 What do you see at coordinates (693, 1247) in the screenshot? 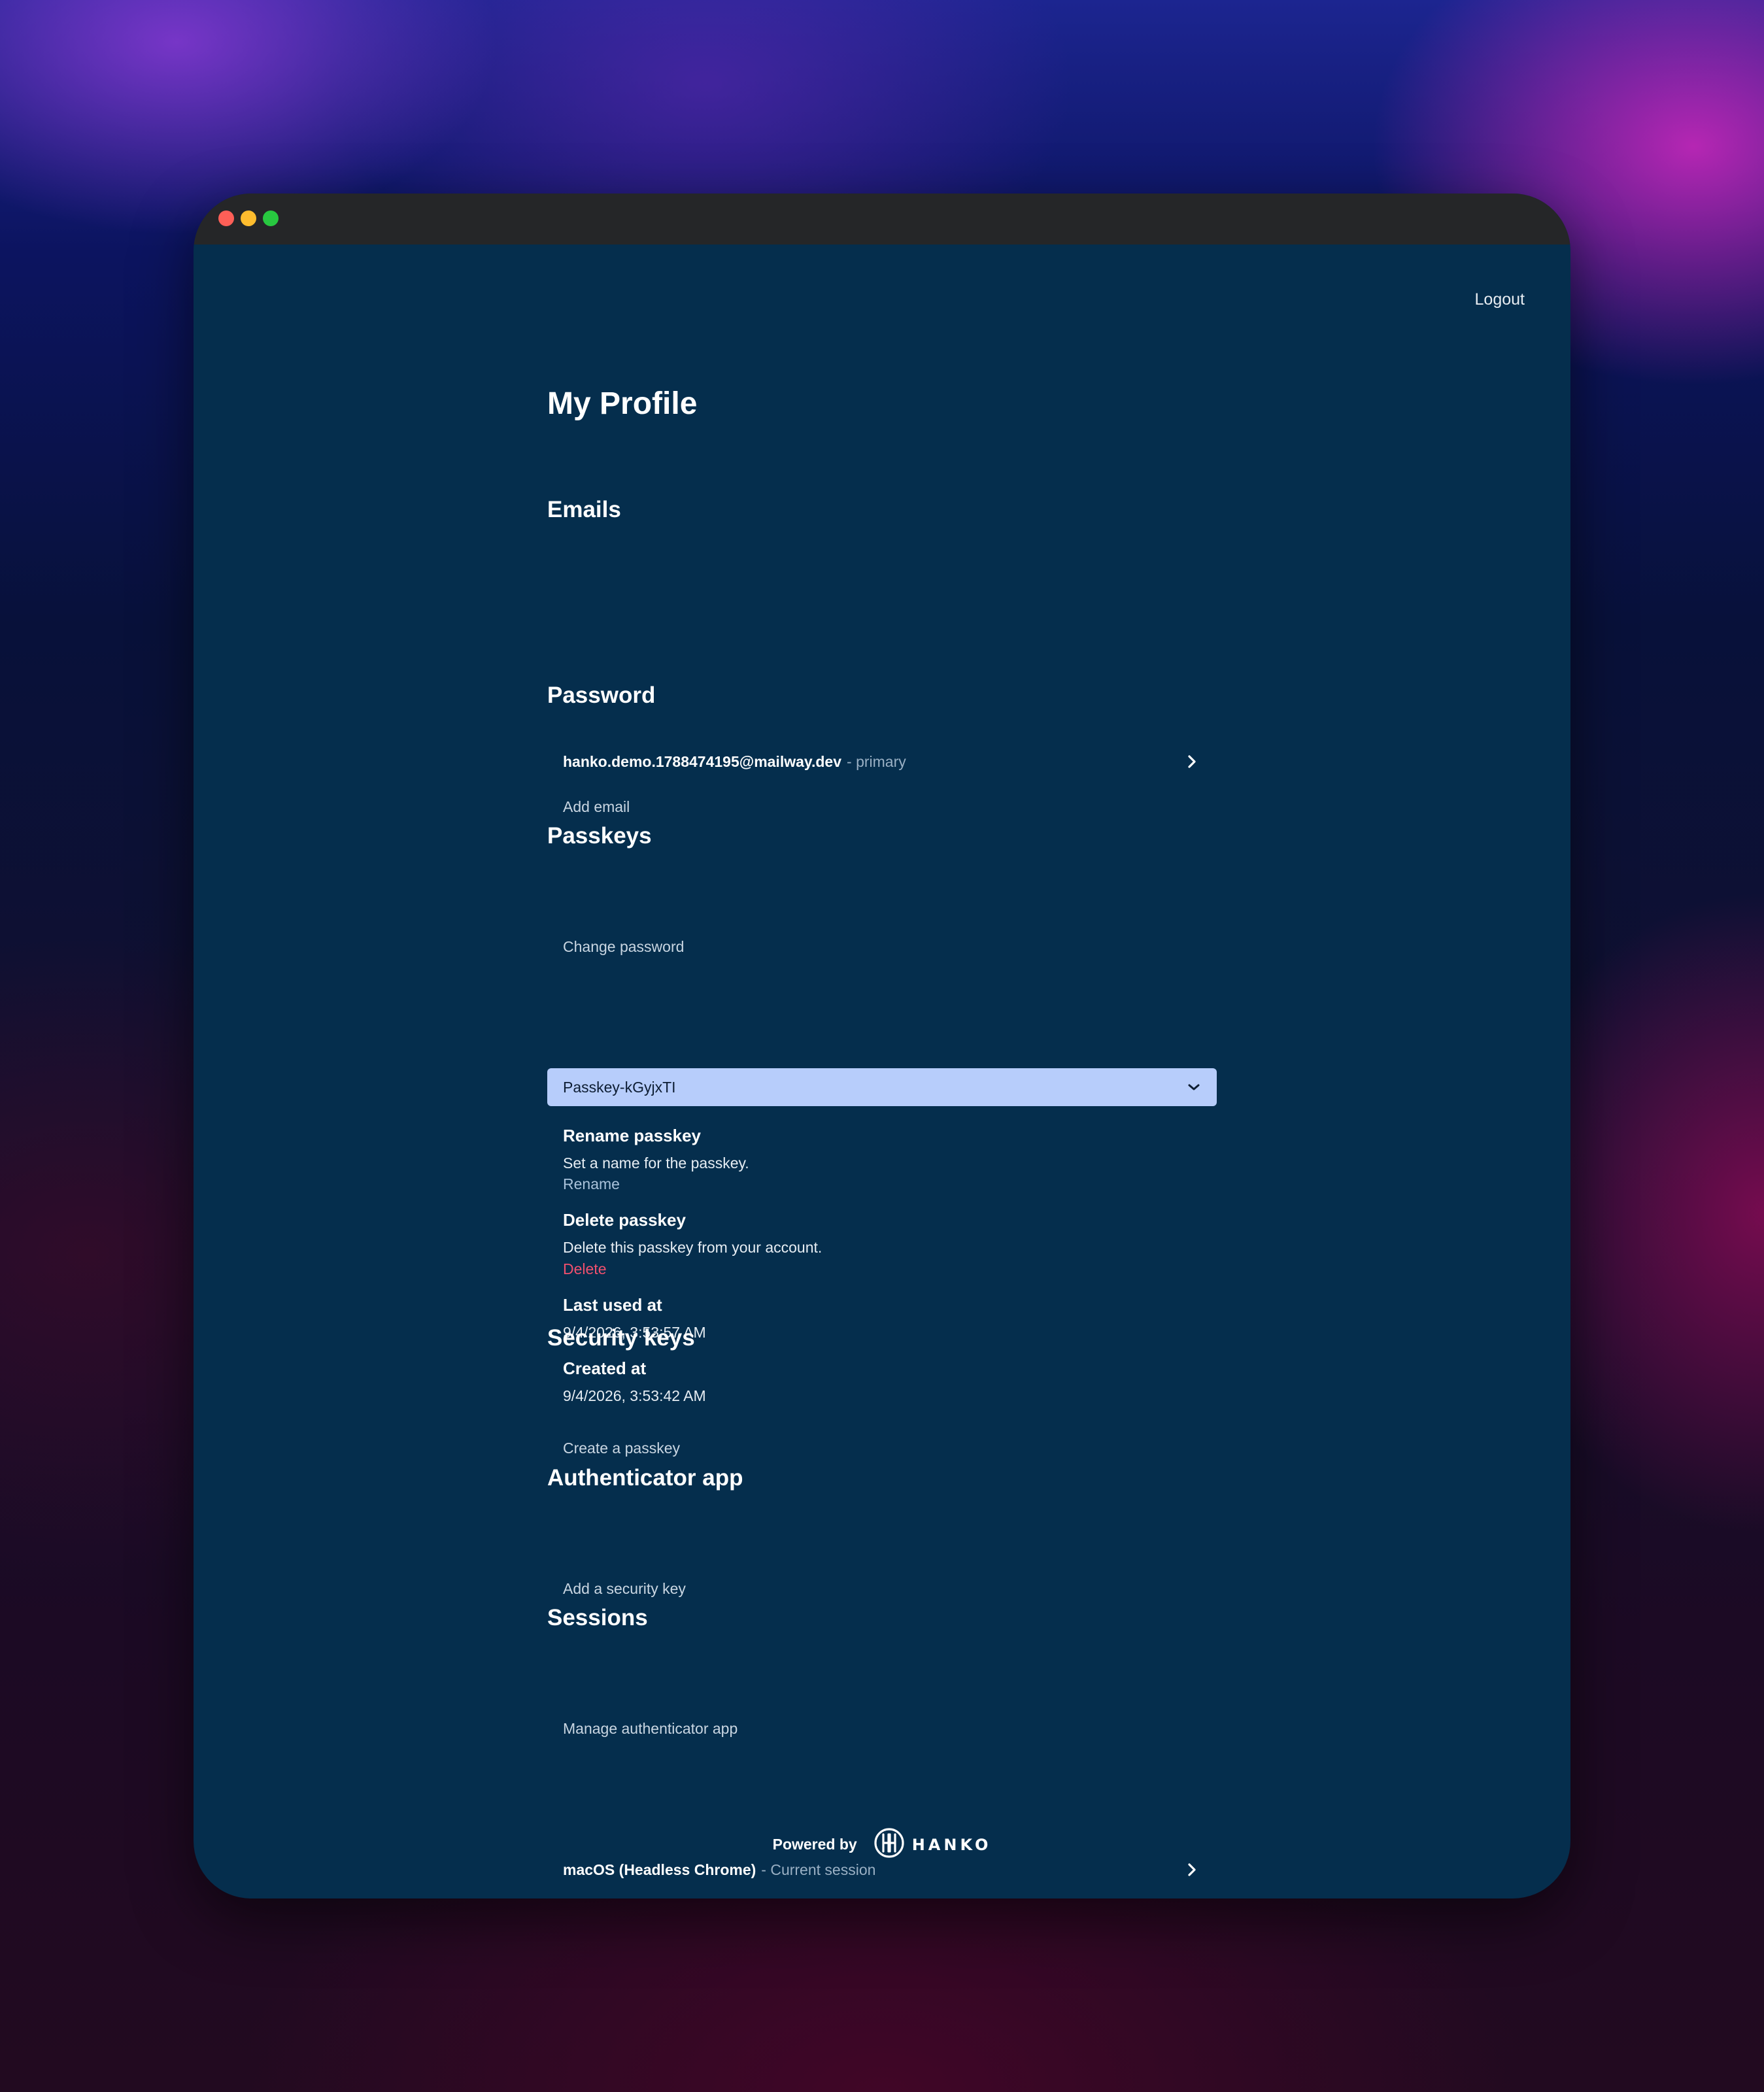
I see `delete-passkey-description: Delete this passkey from your account.` at bounding box center [693, 1247].